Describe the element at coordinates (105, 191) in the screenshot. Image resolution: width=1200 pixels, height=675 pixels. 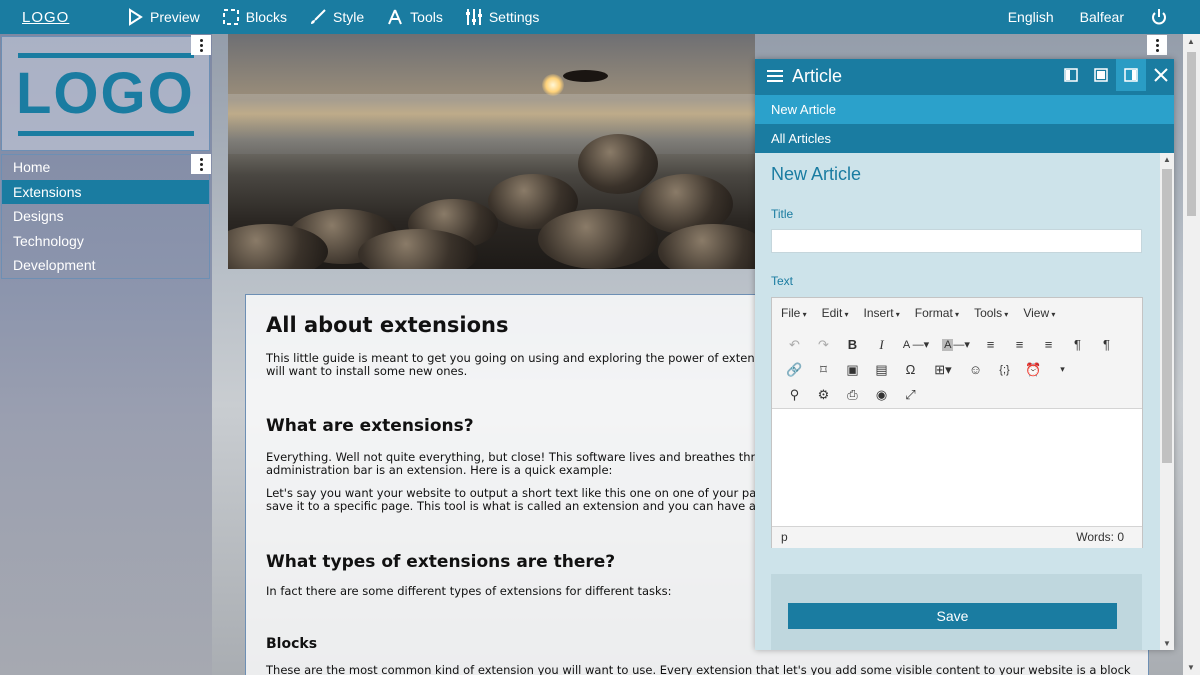
I see `nav-item-extensions: Extensions` at that location.